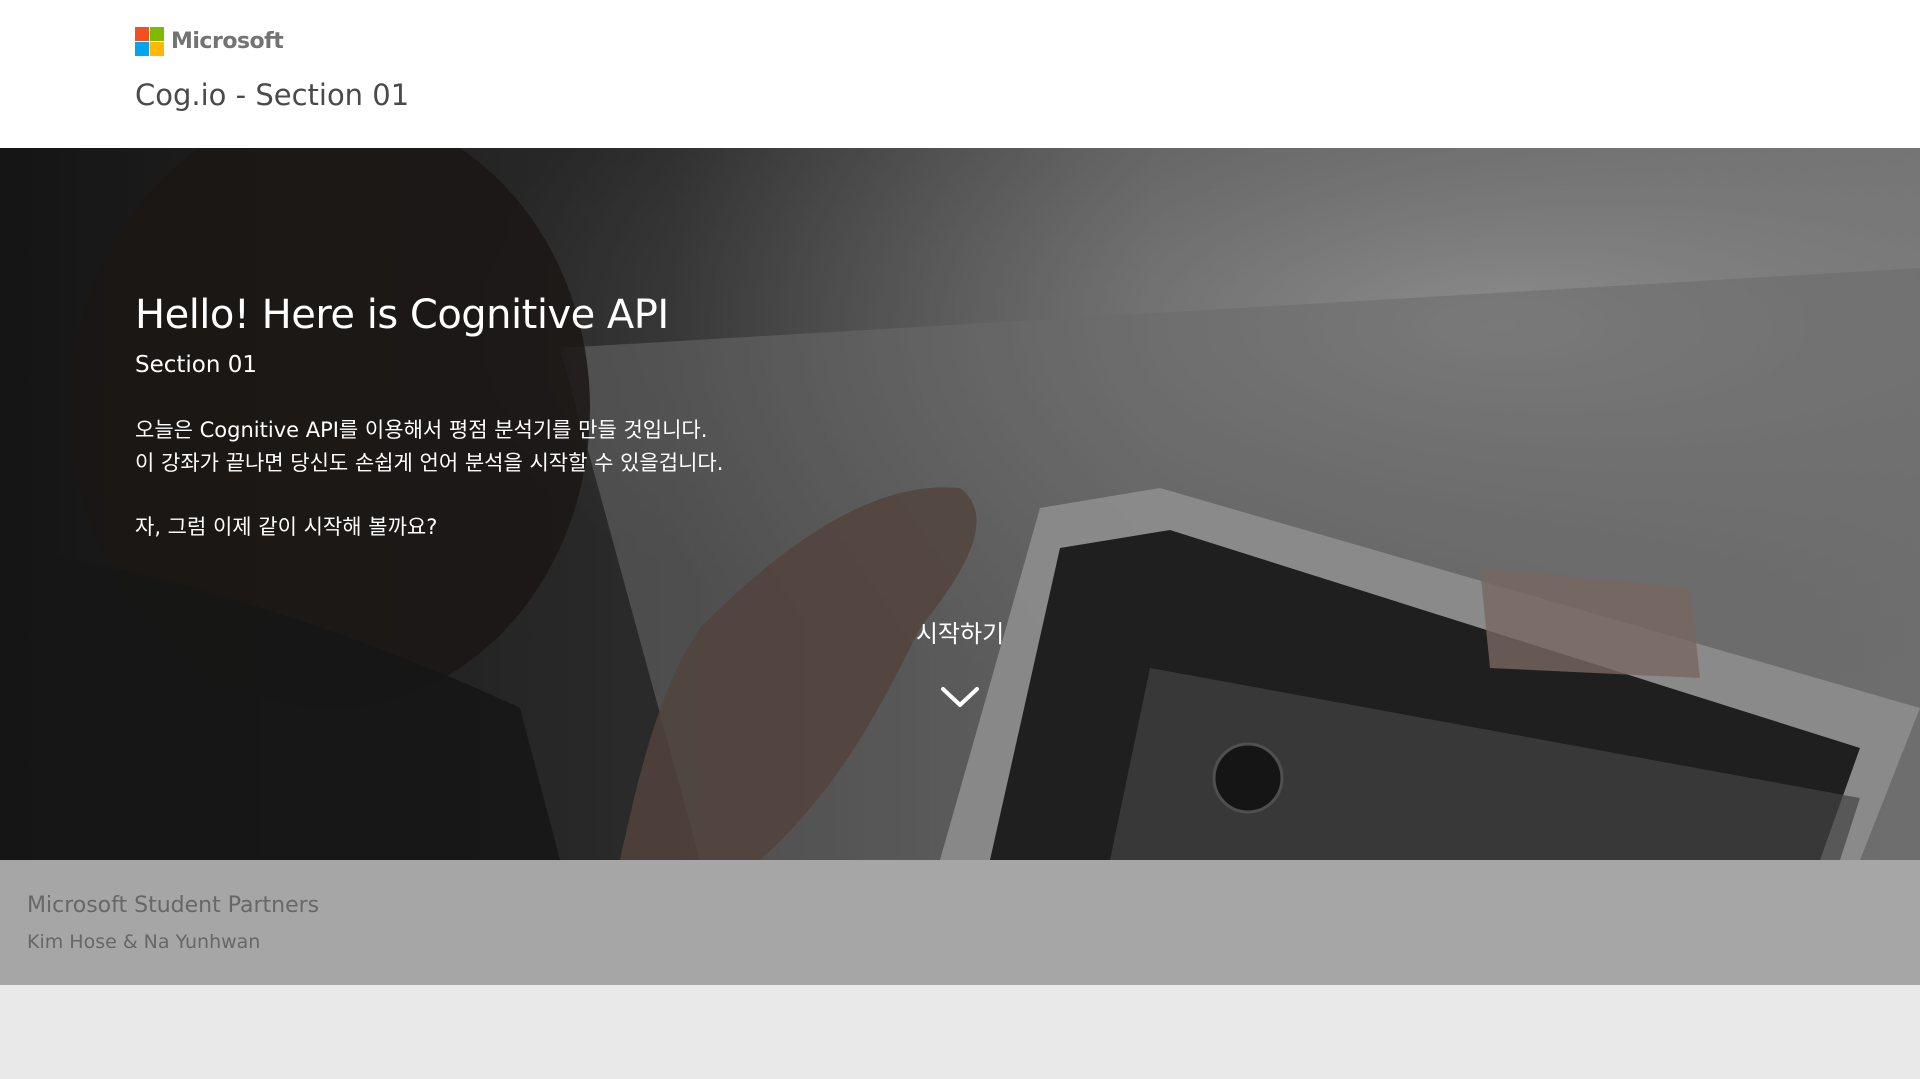 The height and width of the screenshot is (1079, 1920). Describe the element at coordinates (227, 41) in the screenshot. I see `brand-name: Microsoft` at that location.